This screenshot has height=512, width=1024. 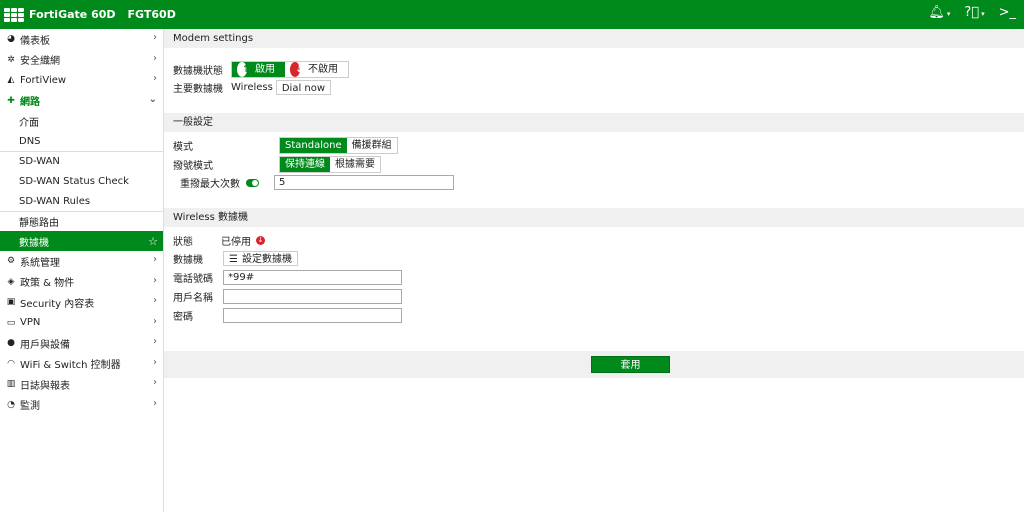 What do you see at coordinates (198, 71) in the screenshot?
I see `modem-status-label: 數據機狀態` at bounding box center [198, 71].